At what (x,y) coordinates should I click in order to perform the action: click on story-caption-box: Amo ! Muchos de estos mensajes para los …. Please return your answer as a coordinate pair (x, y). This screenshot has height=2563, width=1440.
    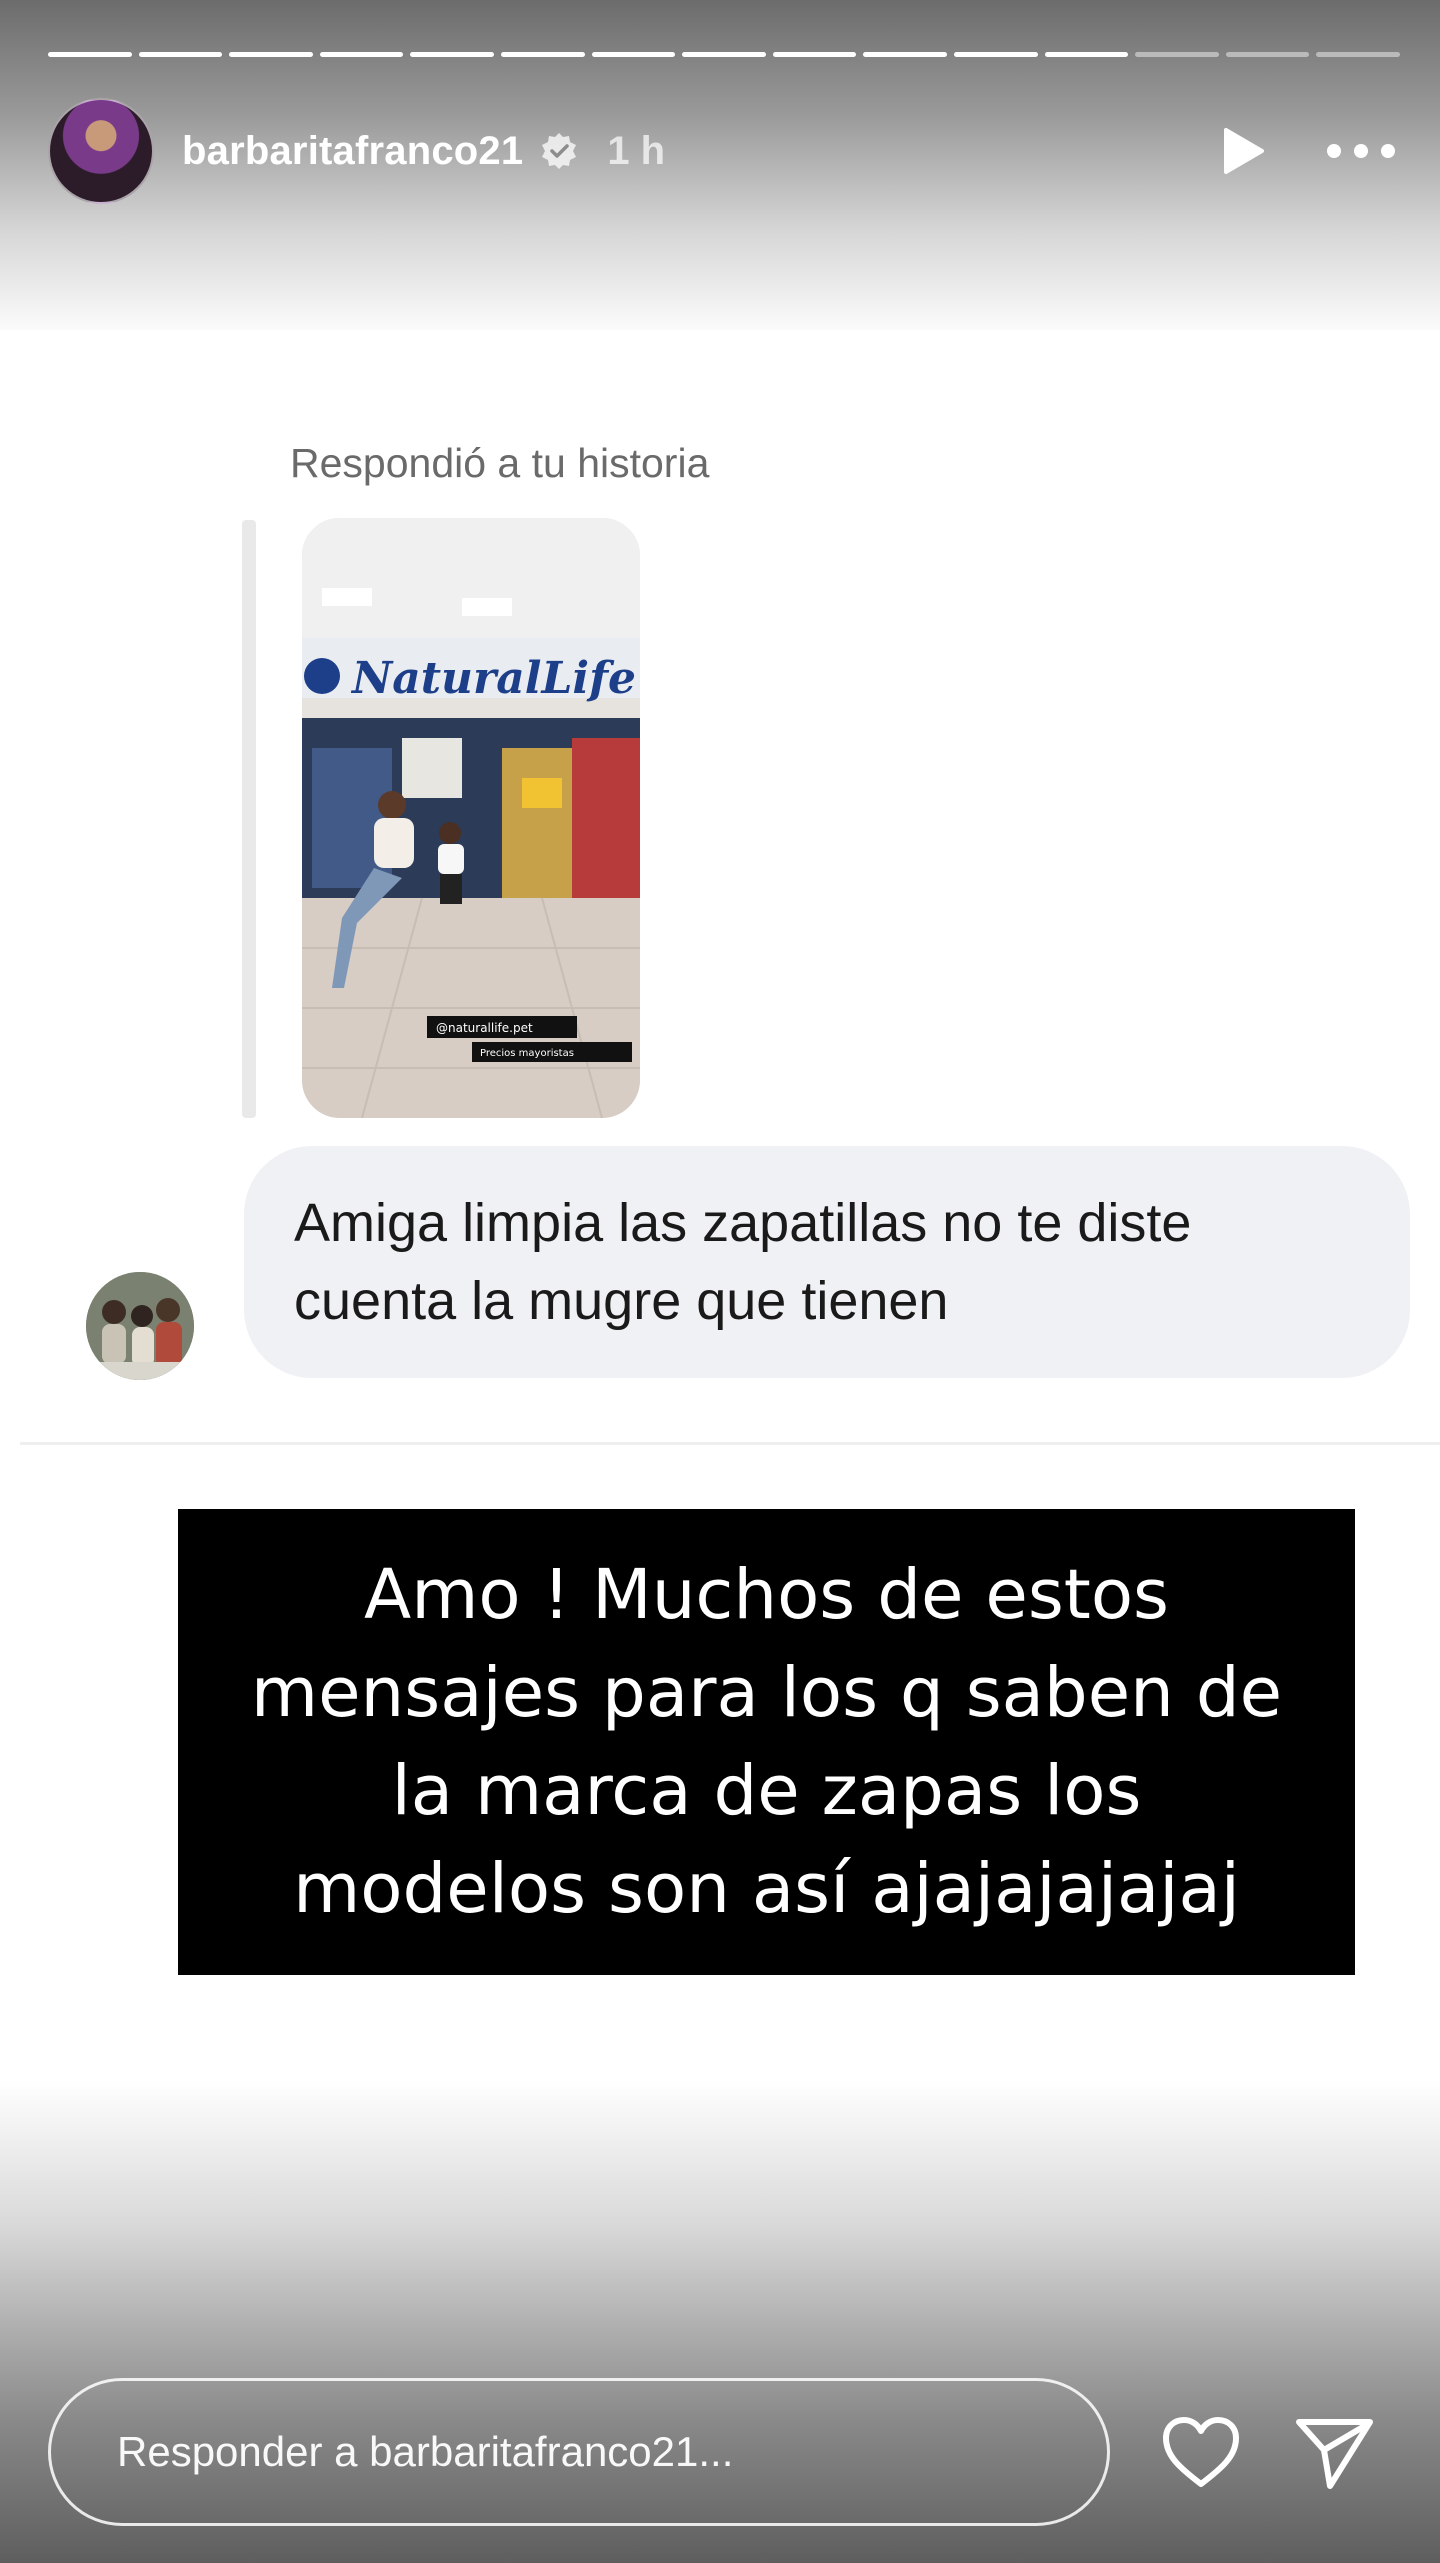
    Looking at the image, I should click on (766, 1742).